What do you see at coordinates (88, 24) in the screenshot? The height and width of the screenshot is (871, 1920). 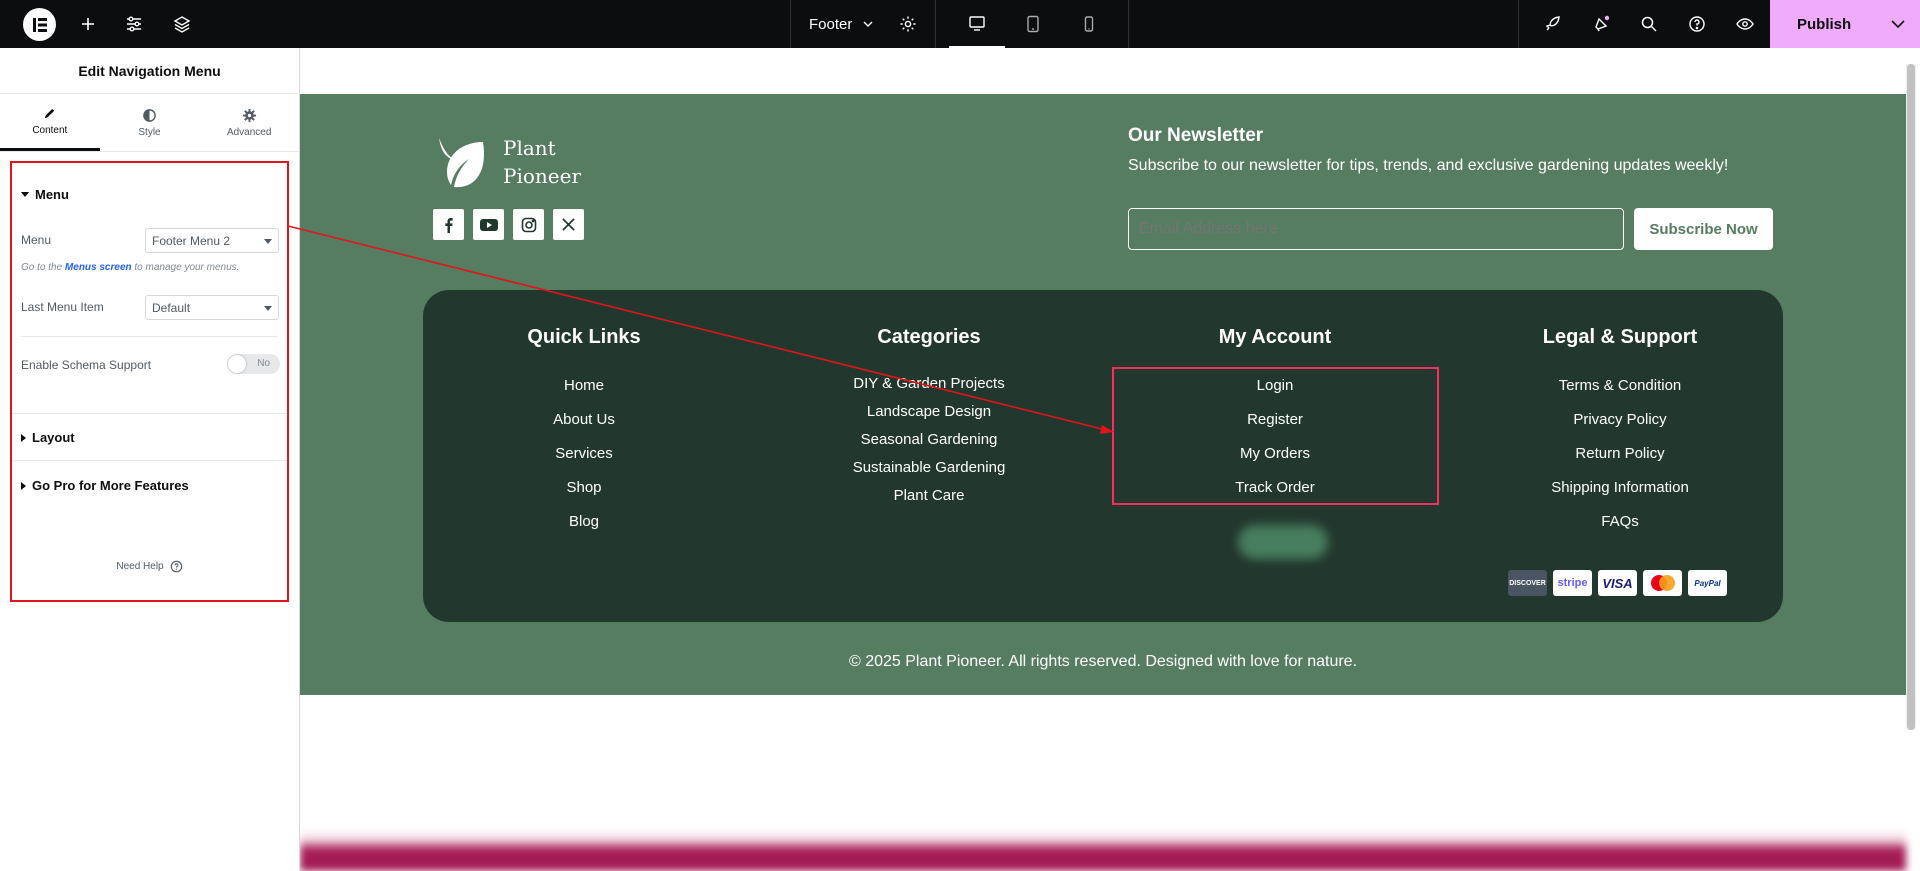 I see `add-element-icon` at bounding box center [88, 24].